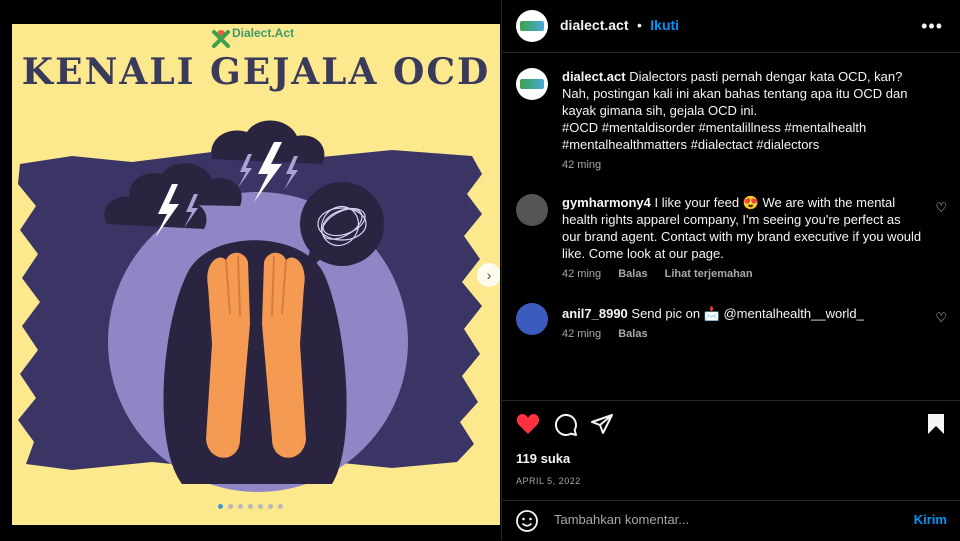 The width and height of the screenshot is (960, 541). Describe the element at coordinates (566, 425) in the screenshot. I see `comment-icon` at that location.